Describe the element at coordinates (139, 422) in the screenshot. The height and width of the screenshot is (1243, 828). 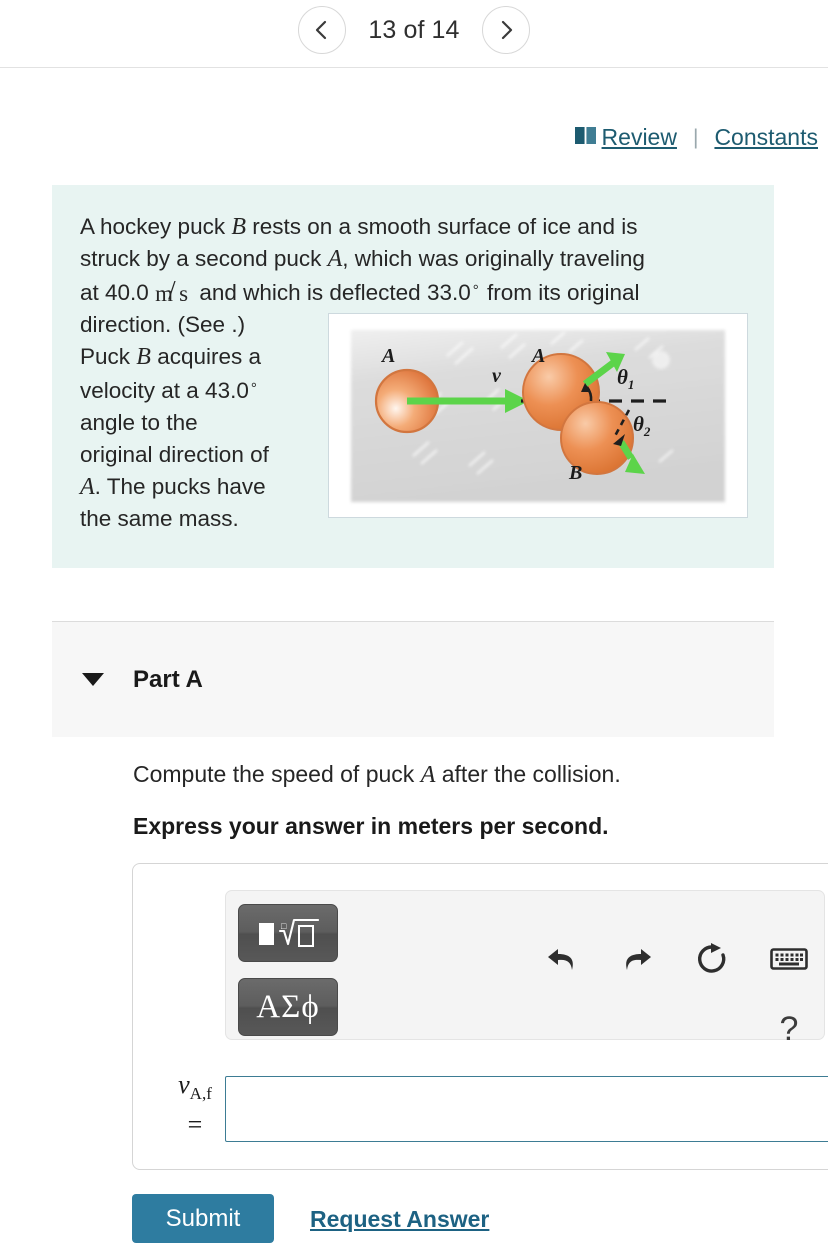
I see `problem-line-7: angle to the` at that location.